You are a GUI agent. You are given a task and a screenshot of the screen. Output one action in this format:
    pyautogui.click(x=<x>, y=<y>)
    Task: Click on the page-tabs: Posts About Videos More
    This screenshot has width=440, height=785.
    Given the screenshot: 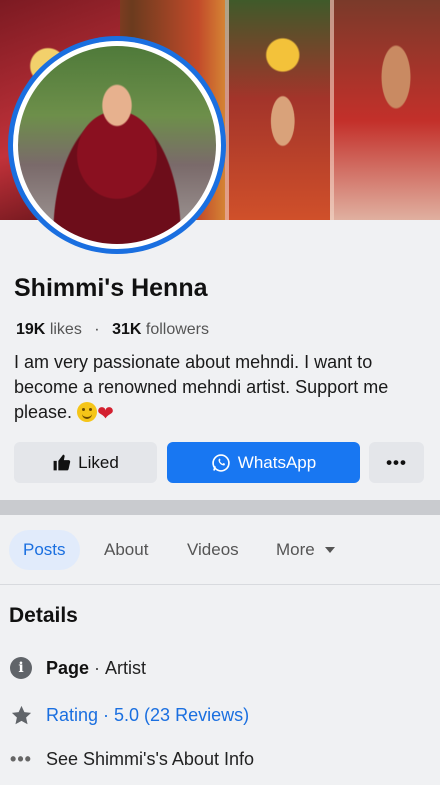 What is the action you would take?
    pyautogui.click(x=220, y=550)
    